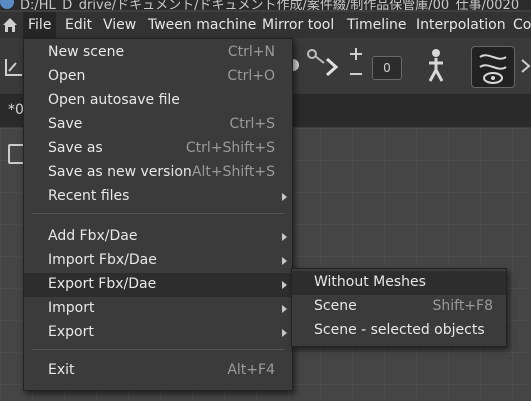  Describe the element at coordinates (158, 261) in the screenshot. I see `menu-item-import-fbx: Import Fbx/Dae` at that location.